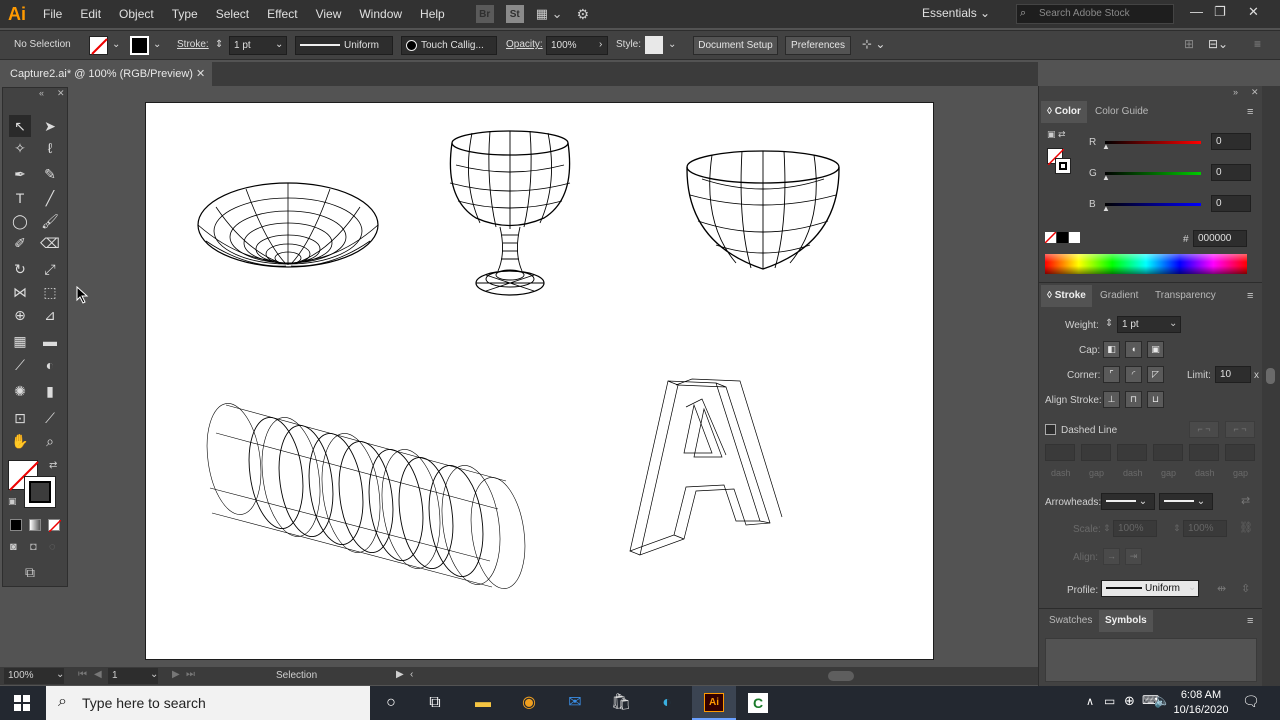 The width and height of the screenshot is (1280, 720). I want to click on align-center-button: ⊥, so click(1111, 399).